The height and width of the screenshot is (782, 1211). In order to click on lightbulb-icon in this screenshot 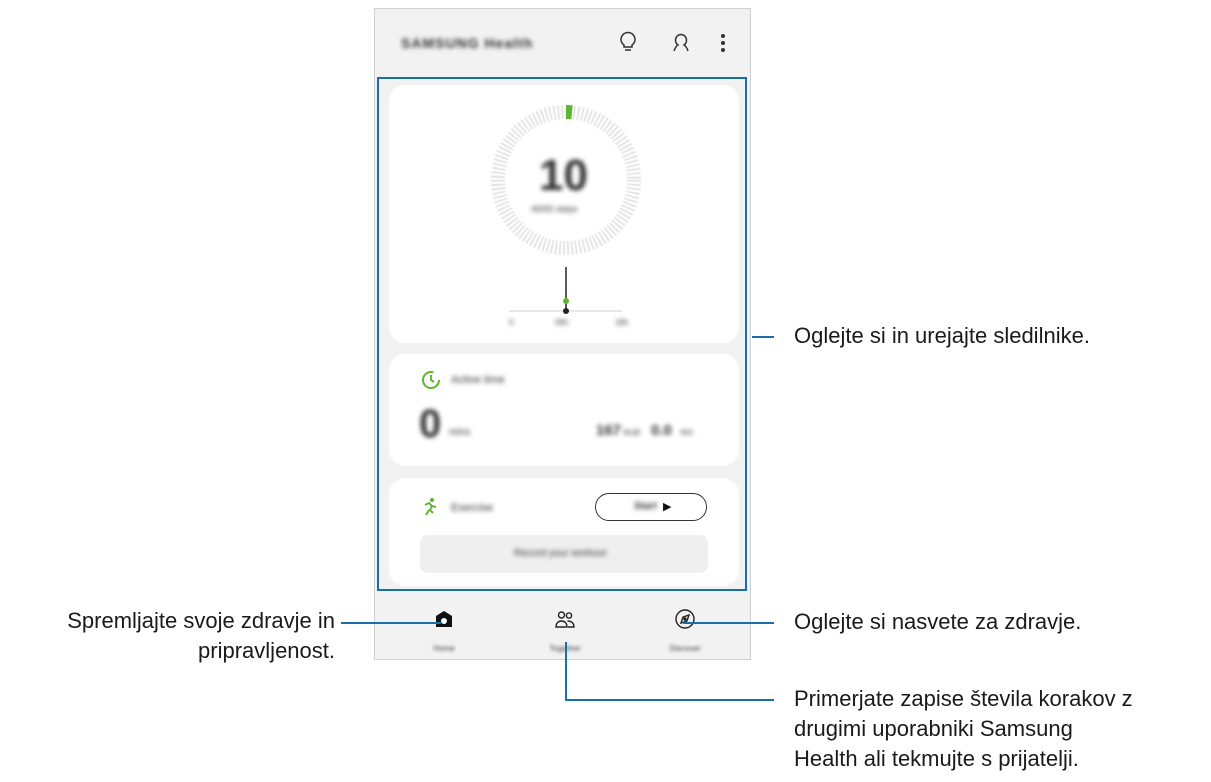, I will do `click(628, 43)`.